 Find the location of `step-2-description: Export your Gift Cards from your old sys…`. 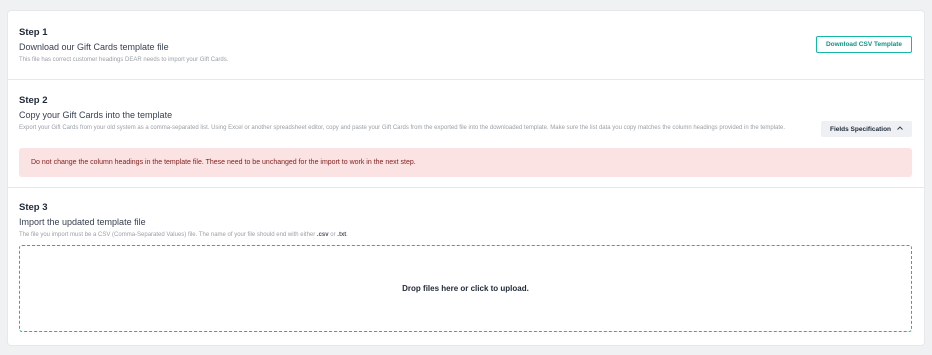

step-2-description: Export your Gift Cards from your old sys… is located at coordinates (402, 128).